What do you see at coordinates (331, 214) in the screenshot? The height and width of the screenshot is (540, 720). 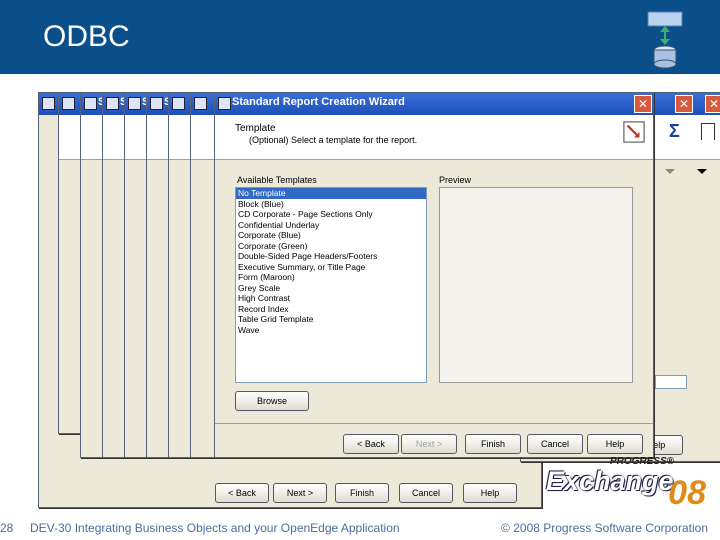 I see `template-list-item: CD Corporate - Page Sections Only` at bounding box center [331, 214].